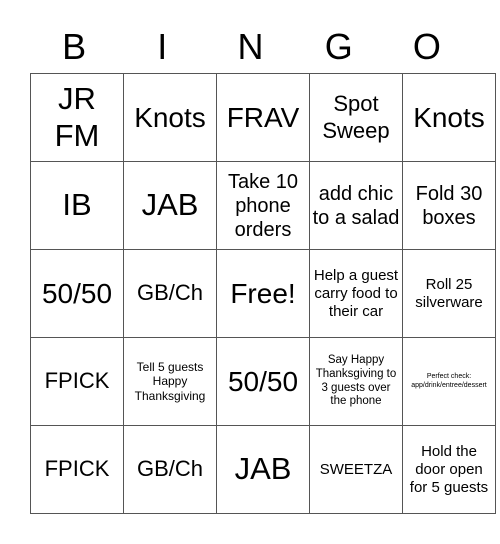 Image resolution: width=500 pixels, height=544 pixels. What do you see at coordinates (162, 46) in the screenshot?
I see `header-letter-i: I` at bounding box center [162, 46].